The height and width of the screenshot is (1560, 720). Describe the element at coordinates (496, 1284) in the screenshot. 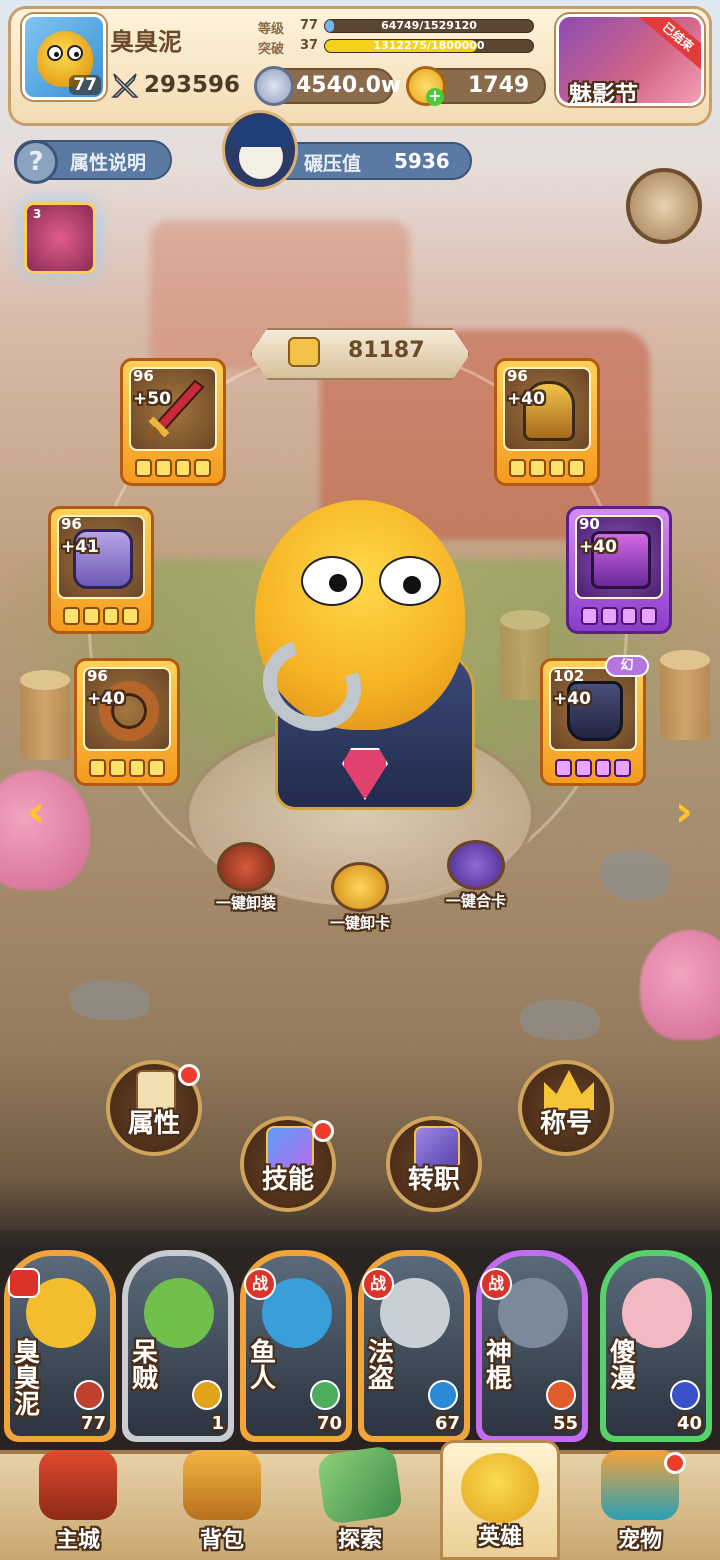

I see `battle-badge: 战` at that location.